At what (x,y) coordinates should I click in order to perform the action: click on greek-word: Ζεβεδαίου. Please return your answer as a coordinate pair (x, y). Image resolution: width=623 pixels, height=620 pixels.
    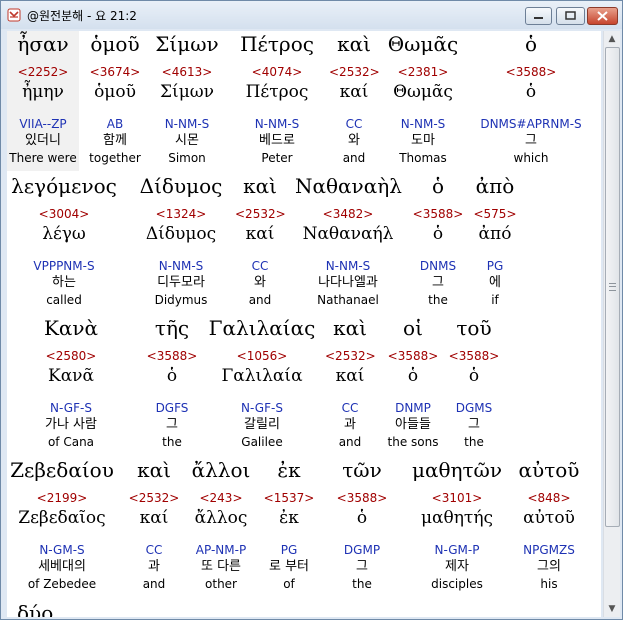
    Looking at the image, I should click on (62, 470).